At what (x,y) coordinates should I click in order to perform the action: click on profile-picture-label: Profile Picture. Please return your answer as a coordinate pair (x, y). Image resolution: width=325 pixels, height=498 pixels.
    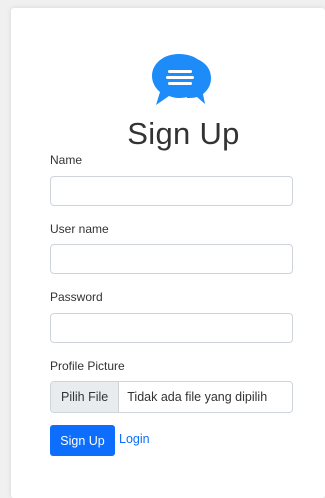
    Looking at the image, I should click on (87, 366).